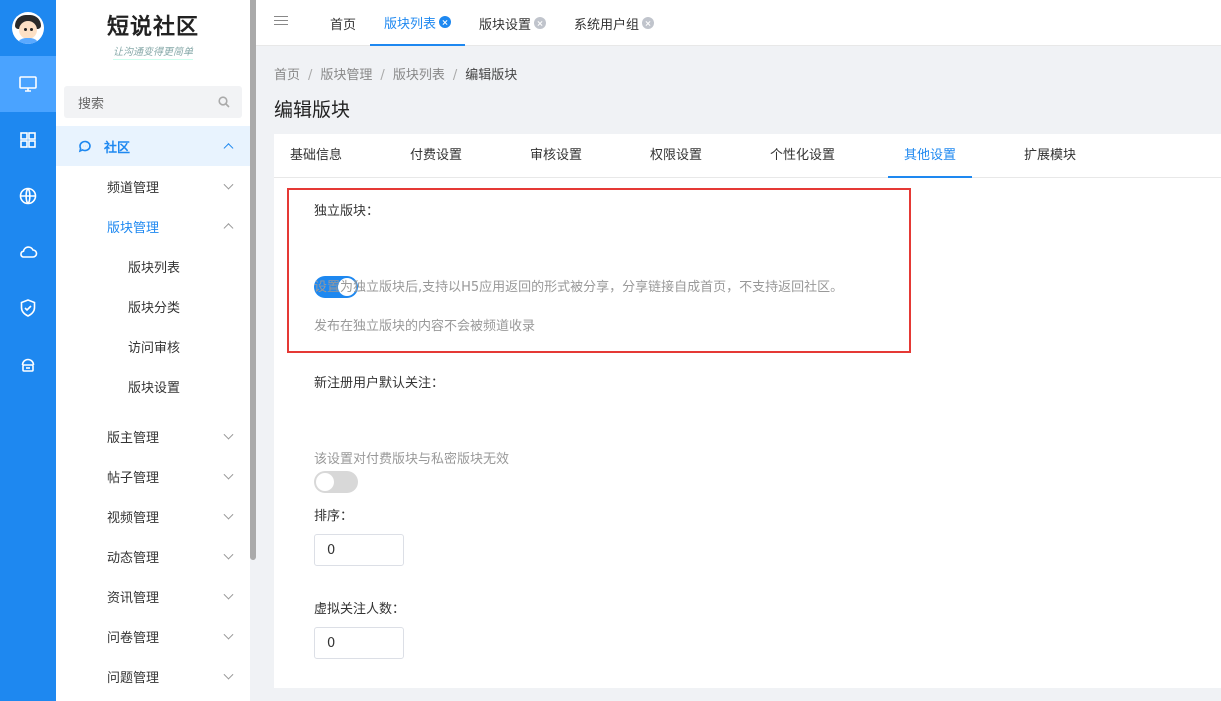 The width and height of the screenshot is (1221, 701). What do you see at coordinates (1050, 156) in the screenshot?
I see `tab-extension-modules: 扩展模块` at bounding box center [1050, 156].